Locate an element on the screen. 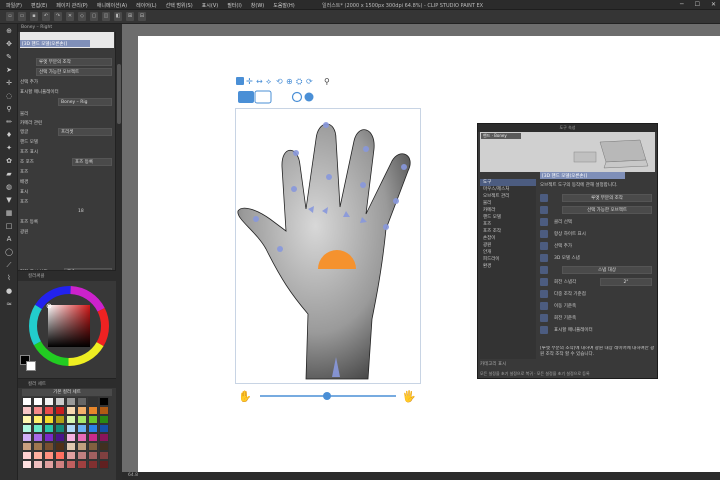 The image size is (720, 480). color-set-dropdown: 기본 컬러 세트 is located at coordinates (67, 392).